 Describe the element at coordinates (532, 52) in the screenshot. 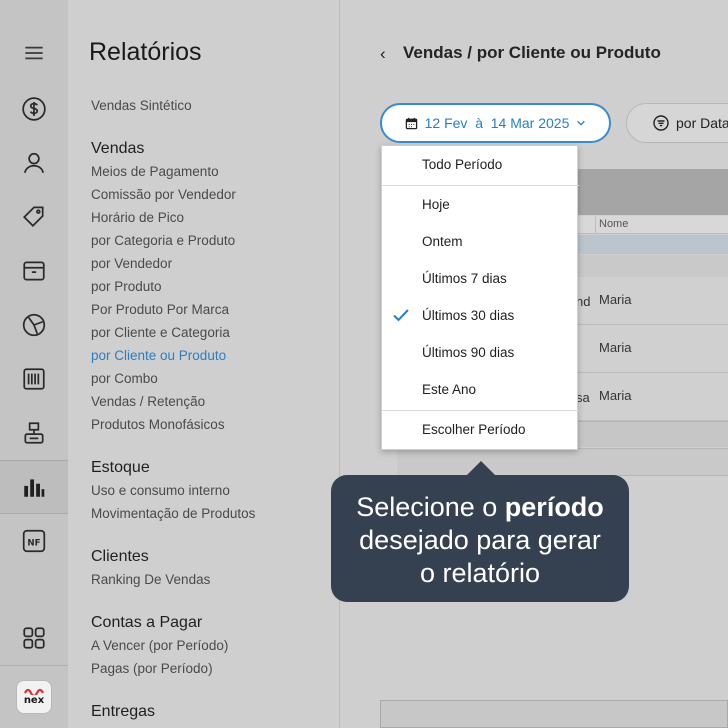

I see `page-title: Vendas / por Cliente ou Produto` at that location.